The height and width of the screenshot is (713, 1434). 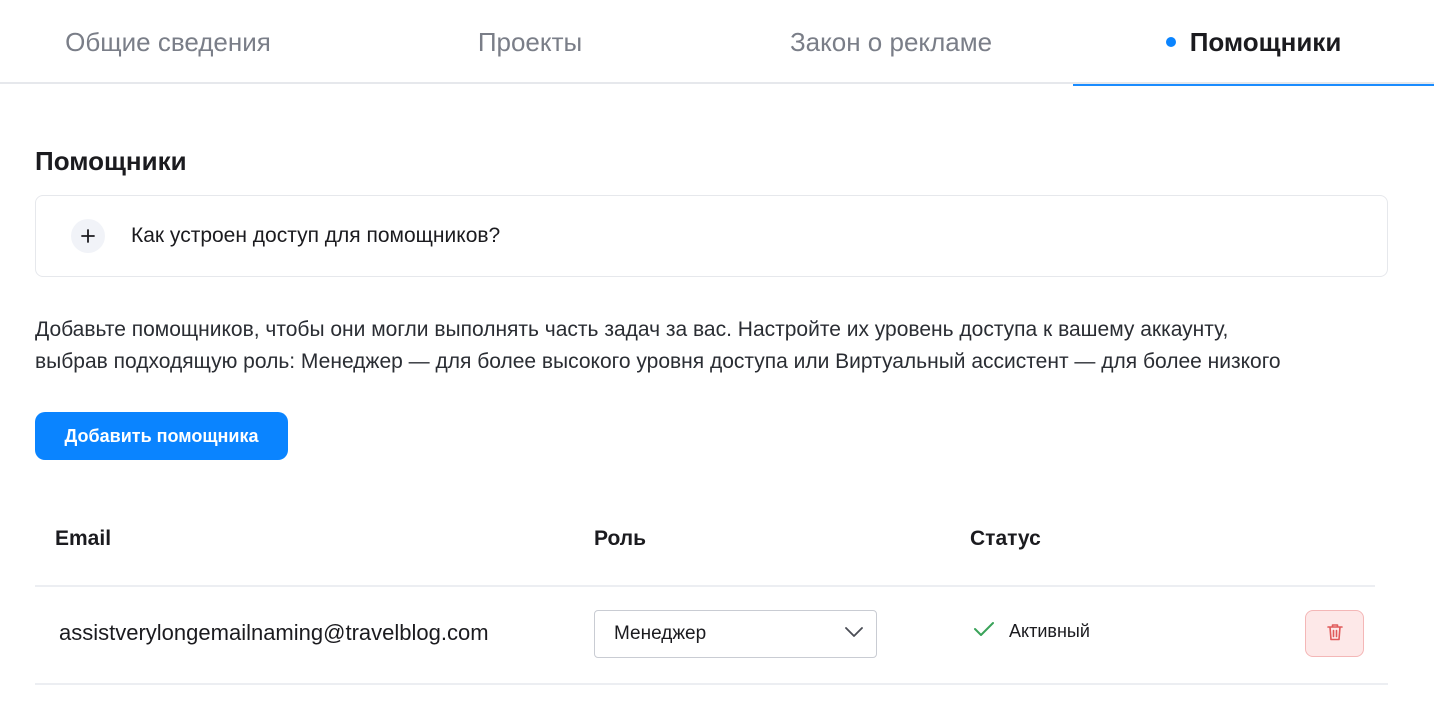 I want to click on chevron-down-icon, so click(x=854, y=634).